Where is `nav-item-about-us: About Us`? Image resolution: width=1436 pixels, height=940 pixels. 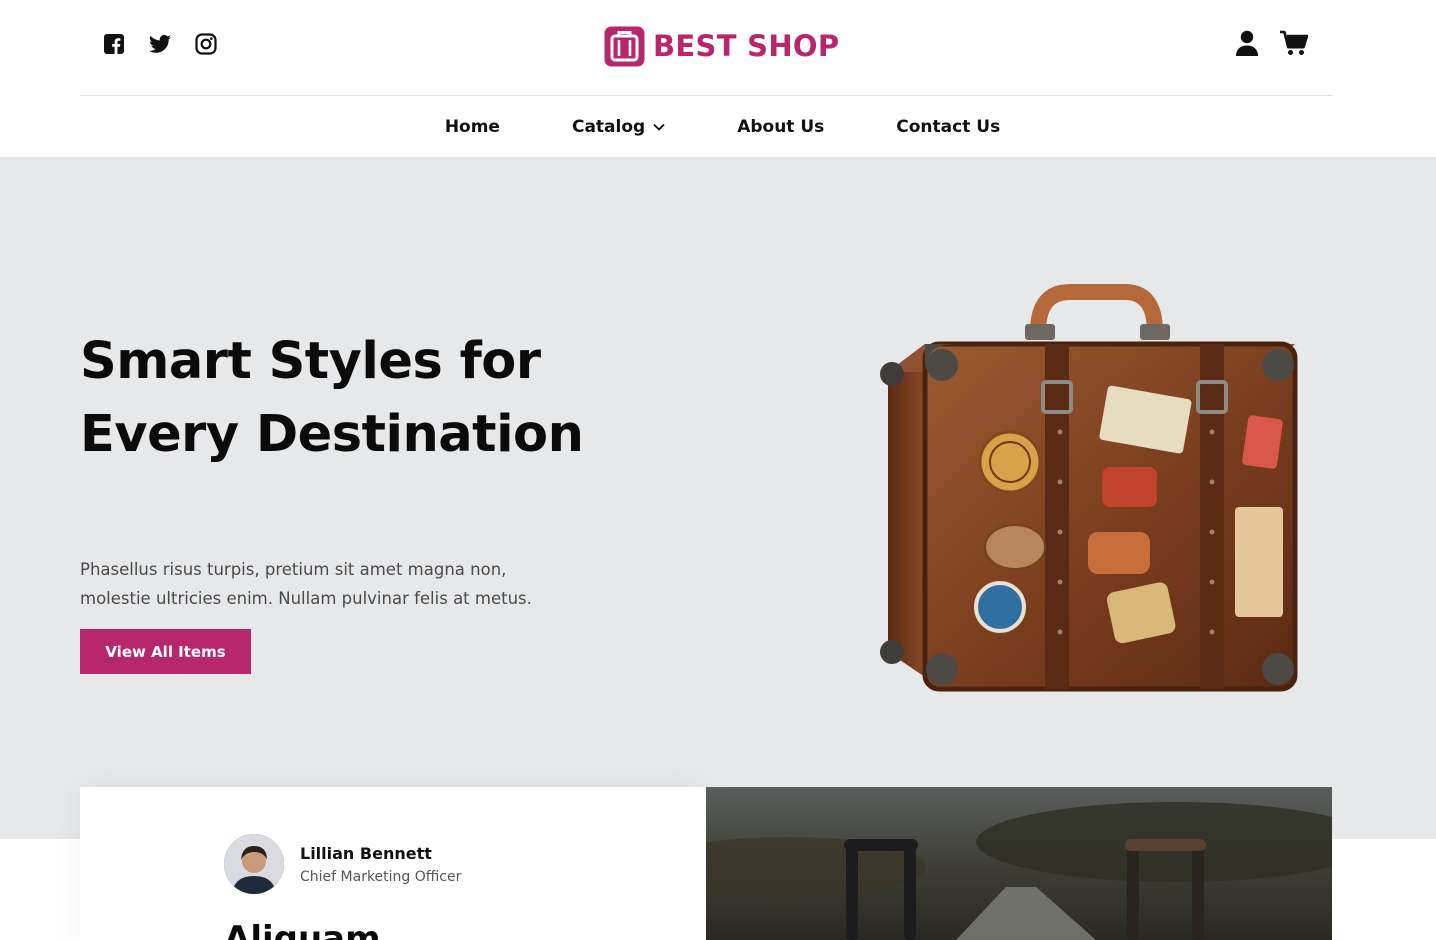
nav-item-about-us: About Us is located at coordinates (780, 127).